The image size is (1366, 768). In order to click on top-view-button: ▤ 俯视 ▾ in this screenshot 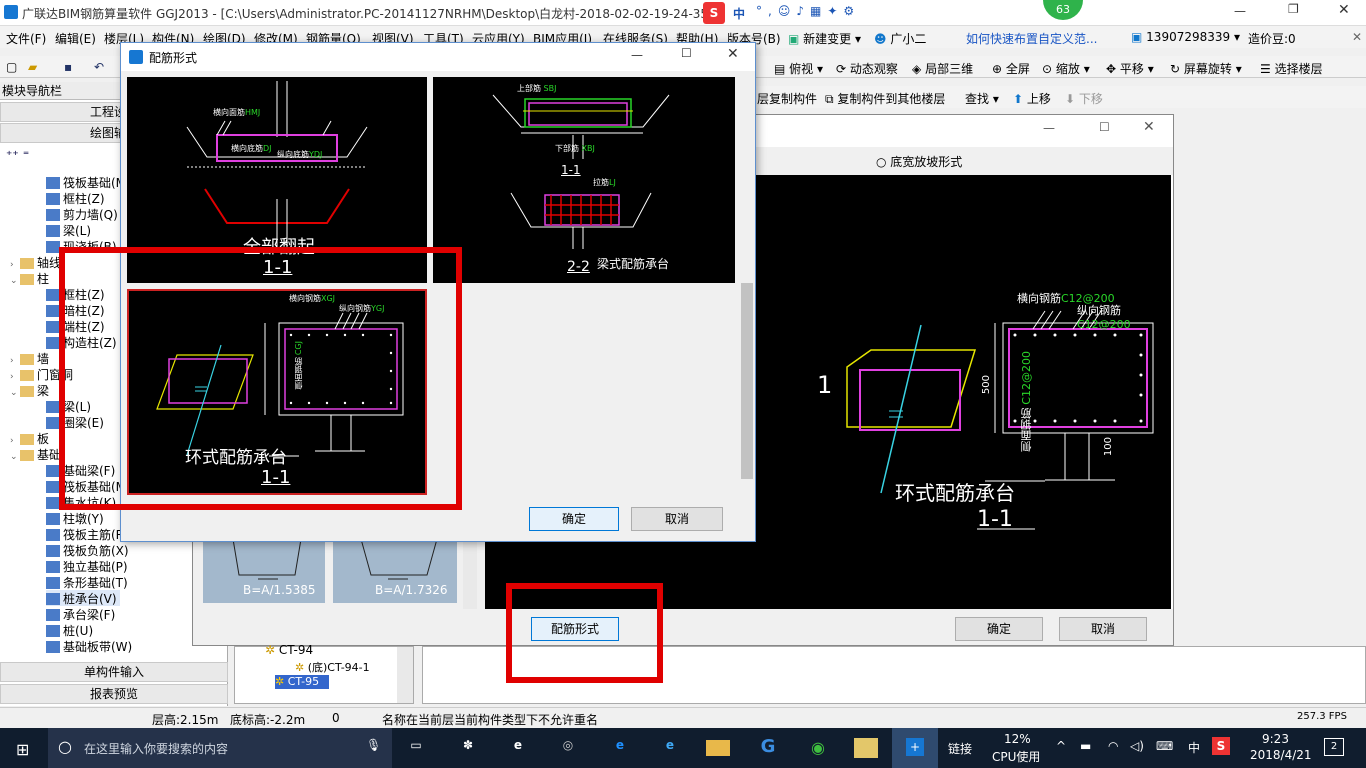, I will do `click(798, 68)`.